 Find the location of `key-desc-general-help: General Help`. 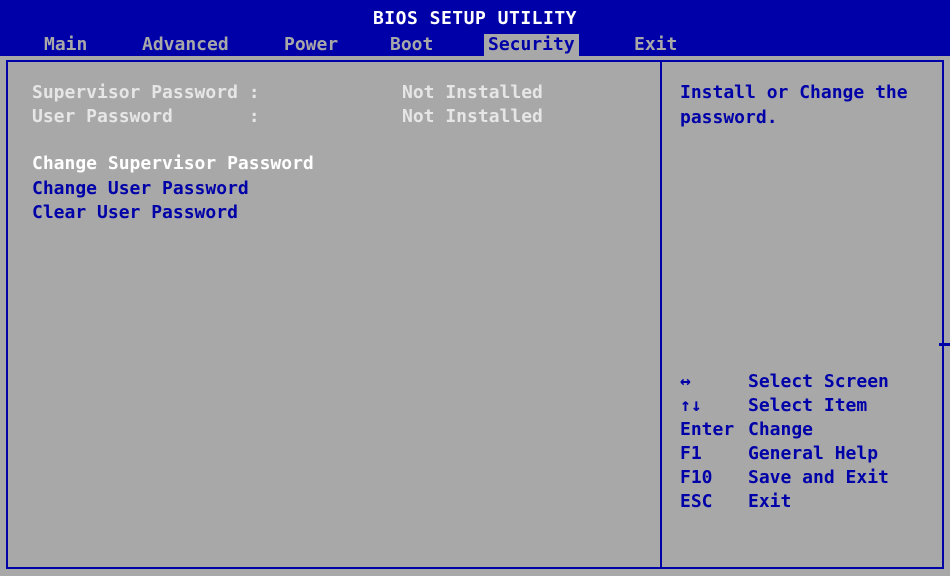

key-desc-general-help: General Help is located at coordinates (813, 453).